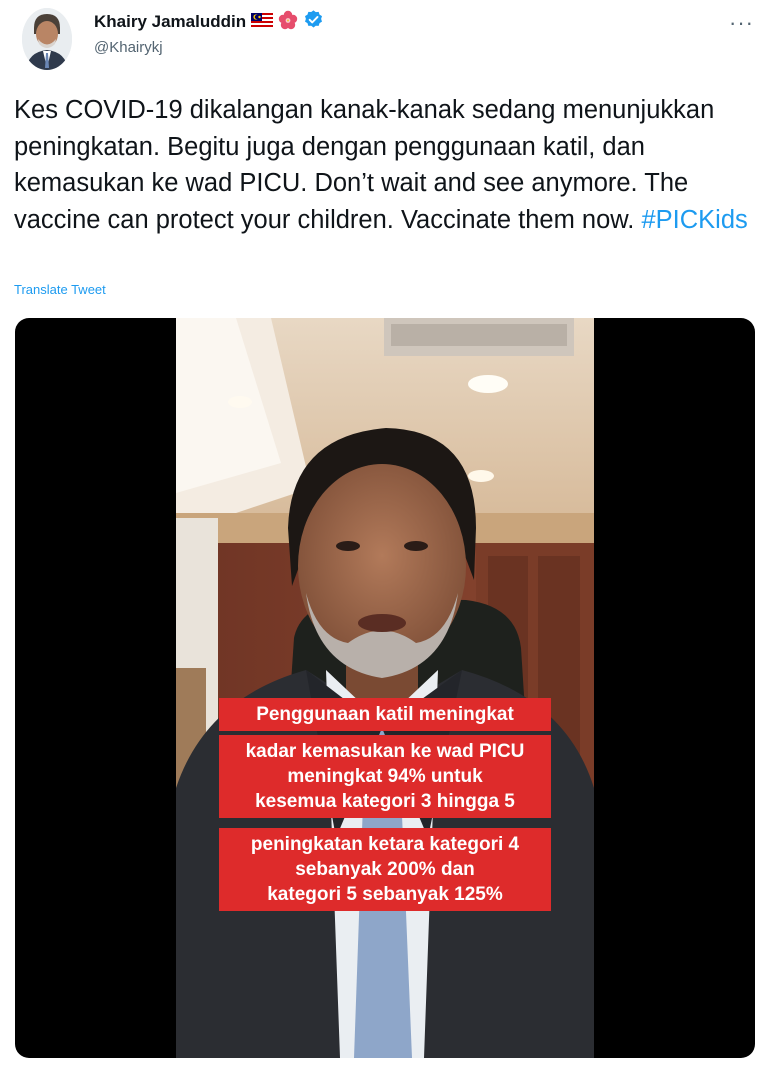 The image size is (772, 1080). What do you see at coordinates (262, 22) in the screenshot?
I see `malaysia-flag-icon` at bounding box center [262, 22].